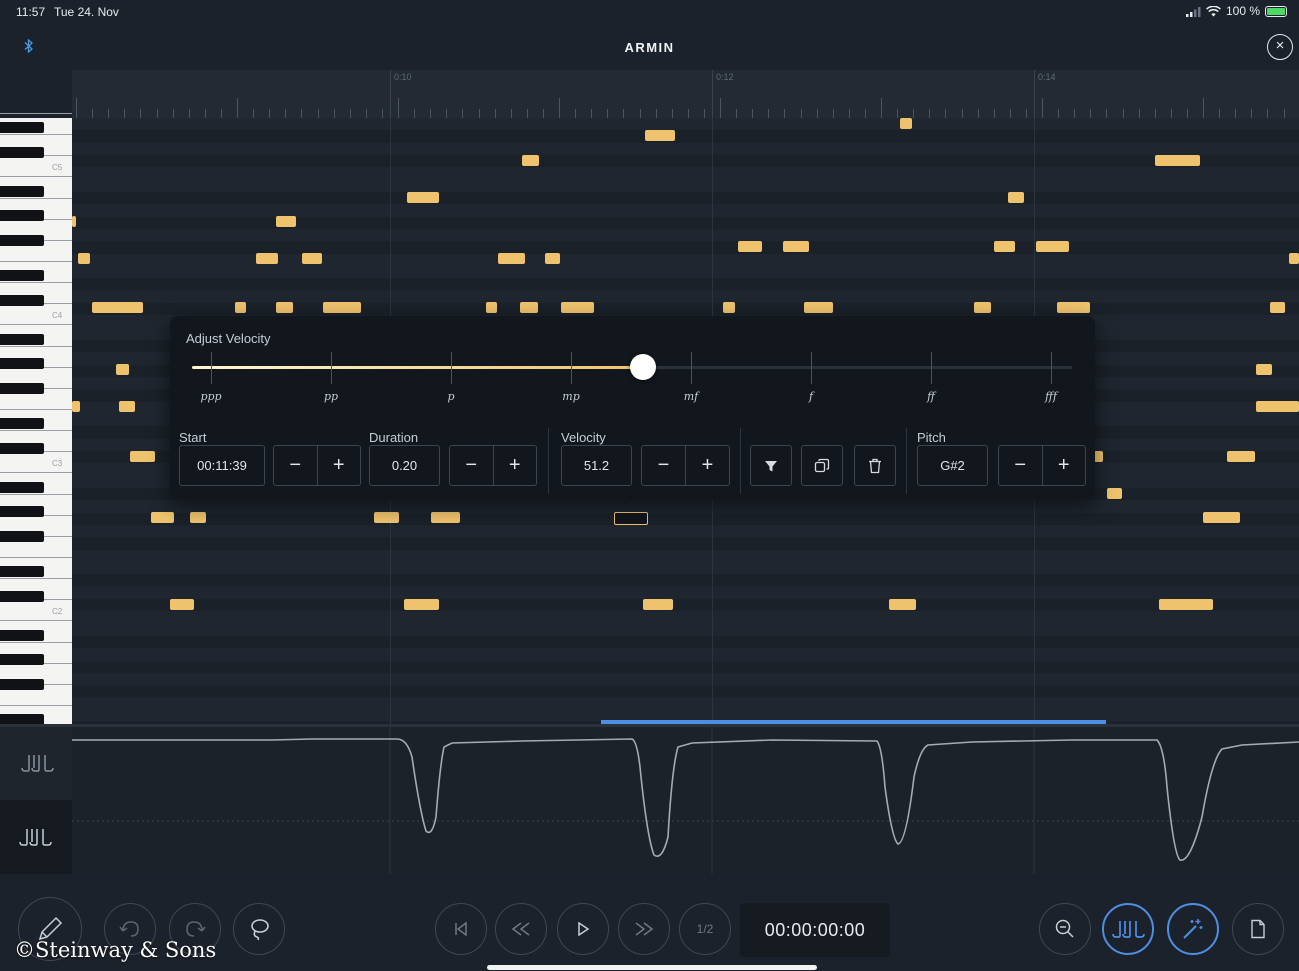  Describe the element at coordinates (771, 465) in the screenshot. I see `filter-button` at that location.